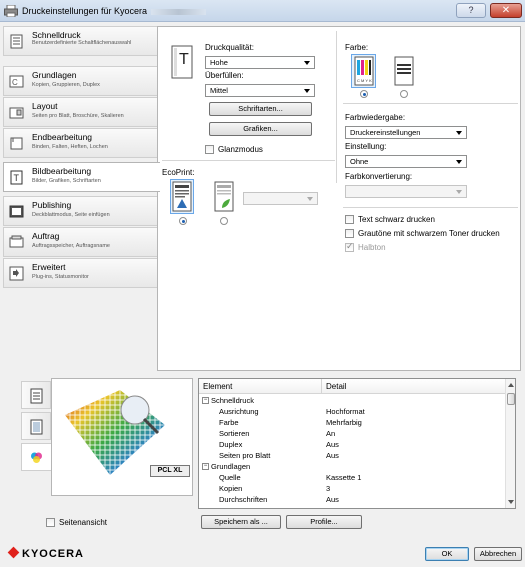 The image size is (525, 567). What do you see at coordinates (260, 90) in the screenshot?
I see `overprint-select: Mittel` at bounding box center [260, 90].